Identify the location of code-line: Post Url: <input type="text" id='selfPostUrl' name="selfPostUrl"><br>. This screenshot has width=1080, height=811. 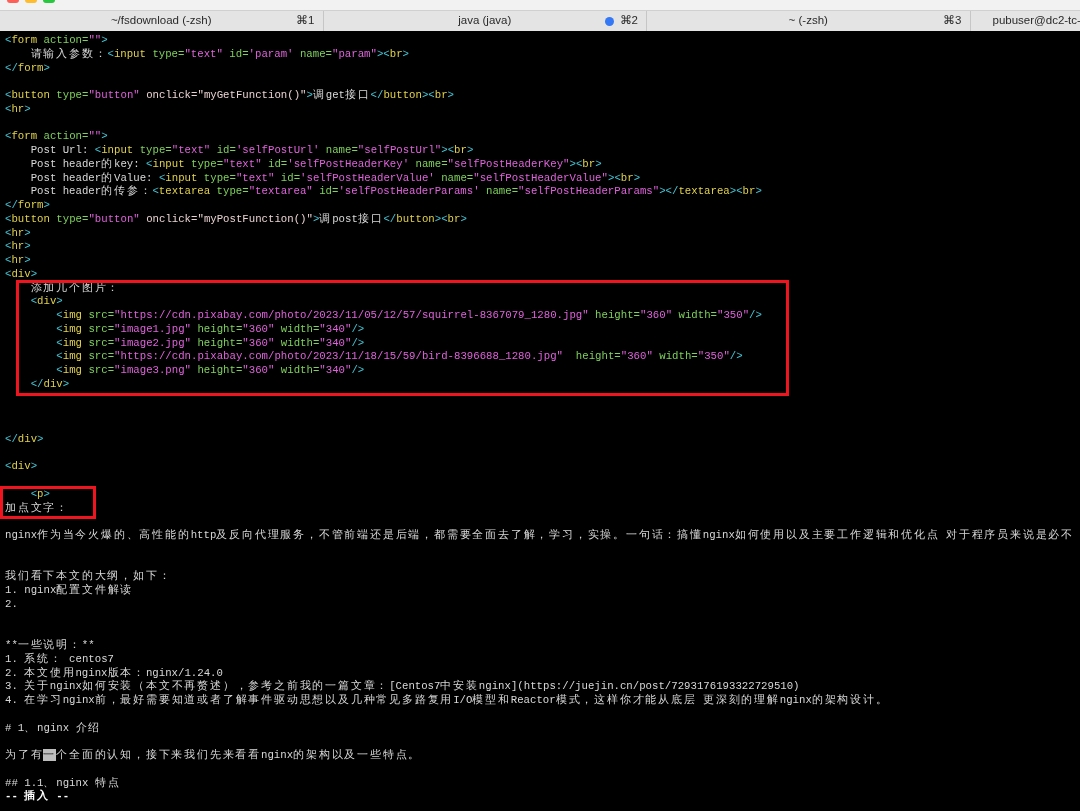
(252, 151).